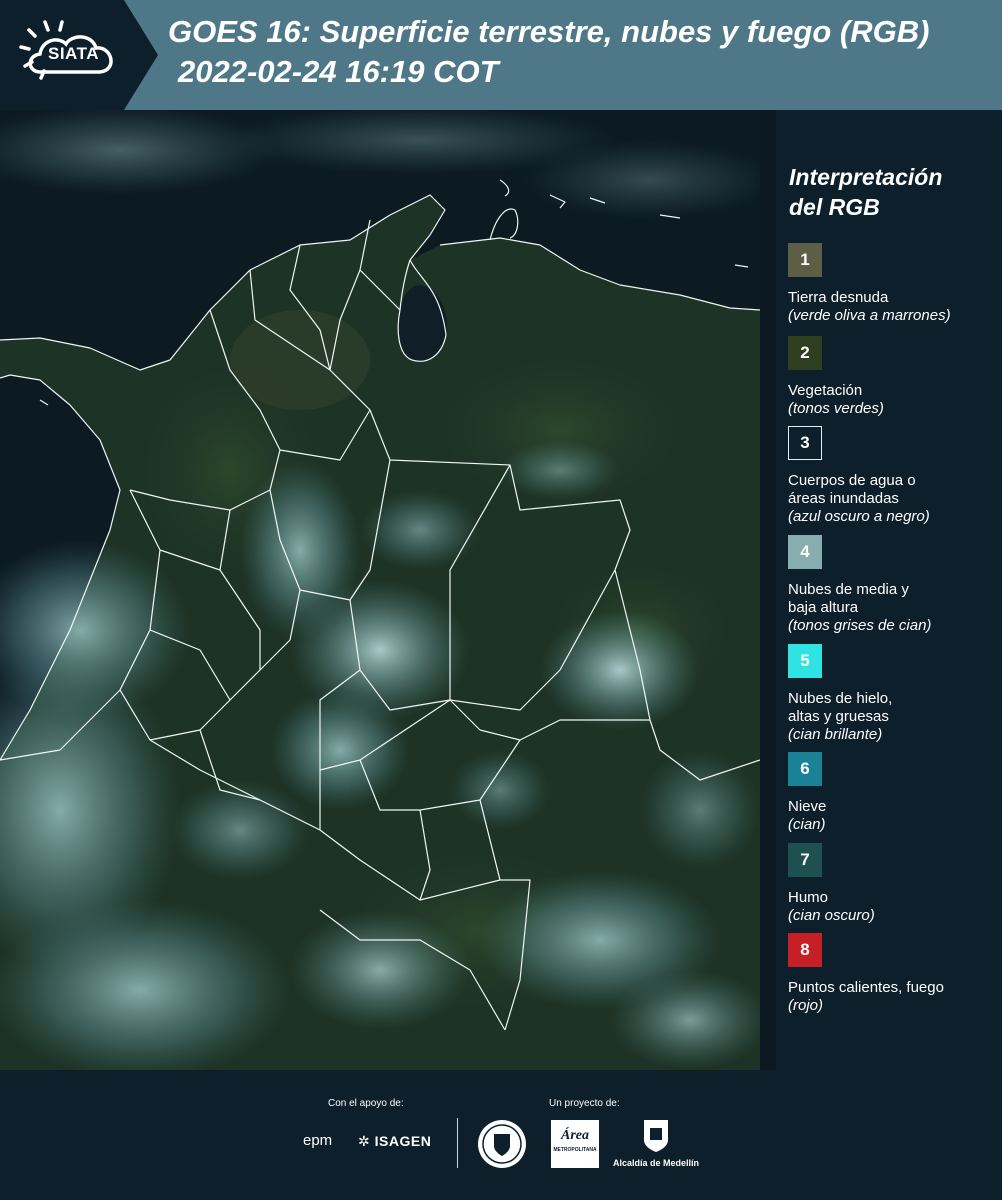 This screenshot has height=1200, width=1002. I want to click on legend-item-label: Humo, so click(808, 897).